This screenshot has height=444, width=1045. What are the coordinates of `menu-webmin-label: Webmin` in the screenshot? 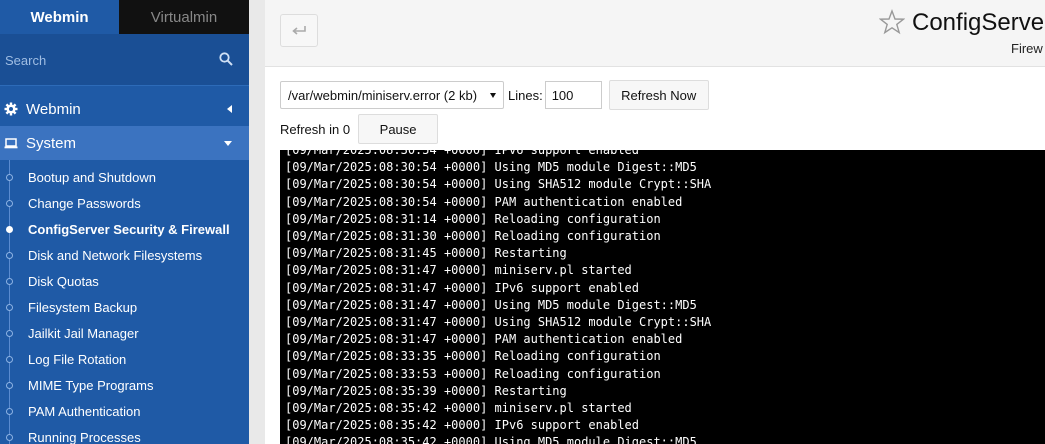 It's located at (53, 109).